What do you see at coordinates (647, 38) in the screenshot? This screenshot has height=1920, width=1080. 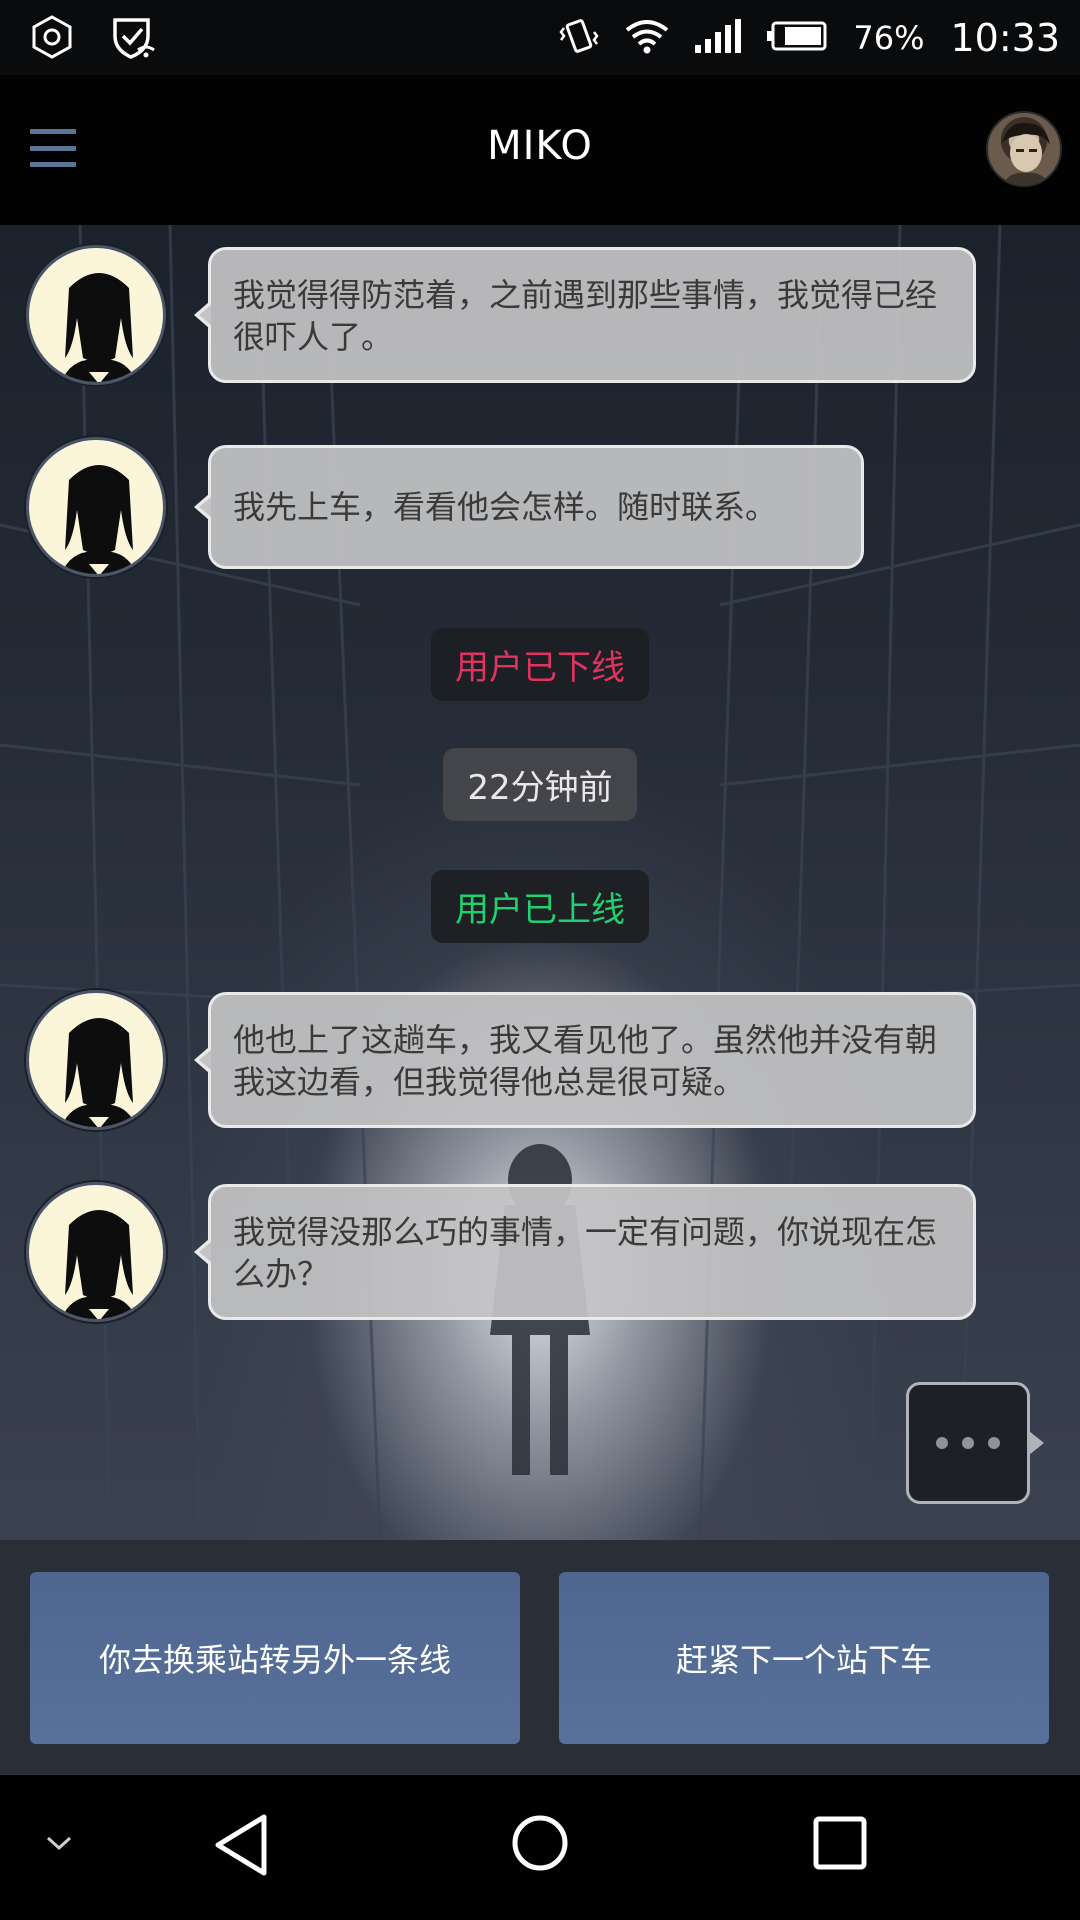 I see `wifi-icon` at bounding box center [647, 38].